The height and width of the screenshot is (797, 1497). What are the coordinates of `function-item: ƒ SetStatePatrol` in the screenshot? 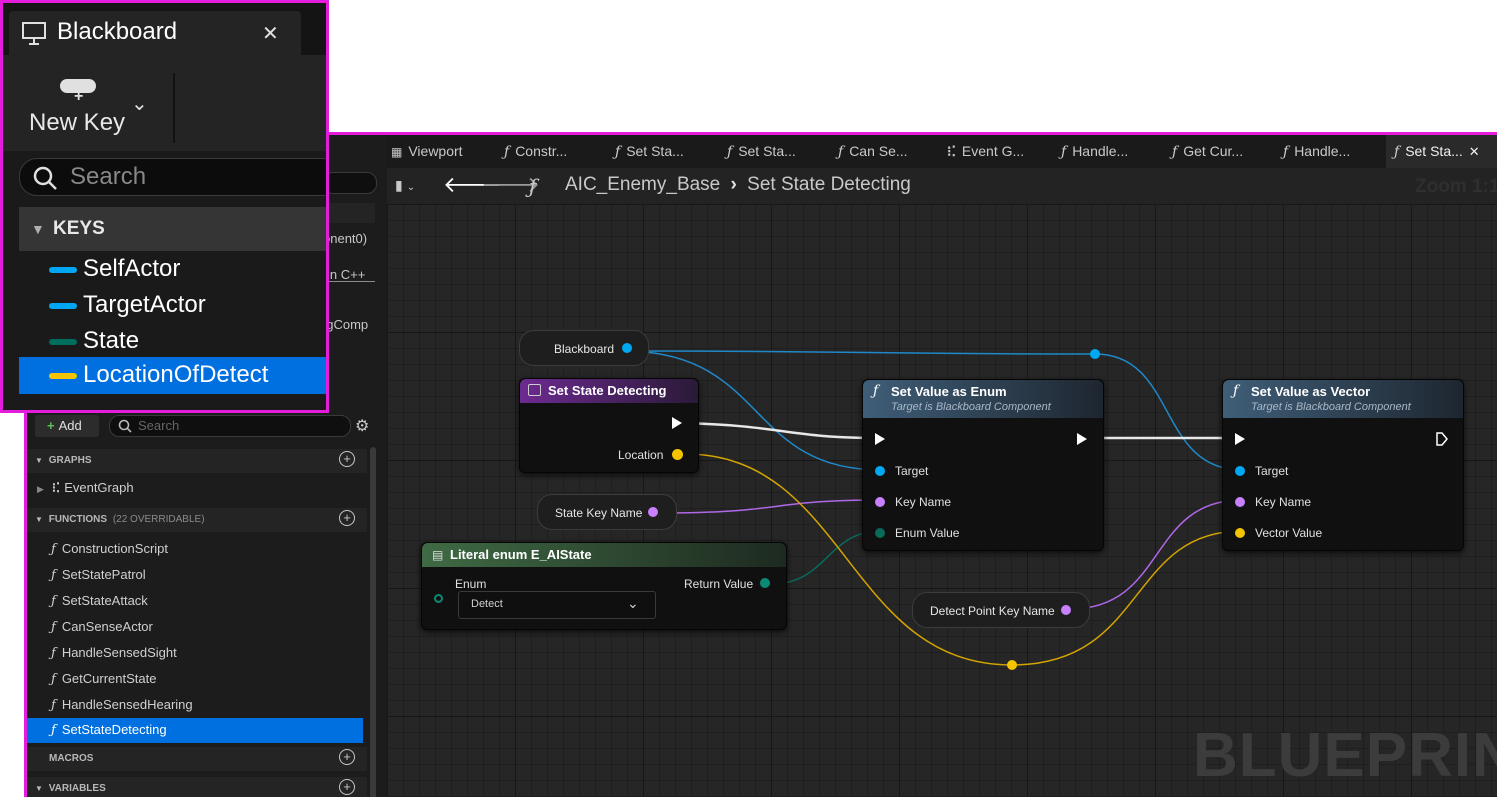 It's located at (98, 575).